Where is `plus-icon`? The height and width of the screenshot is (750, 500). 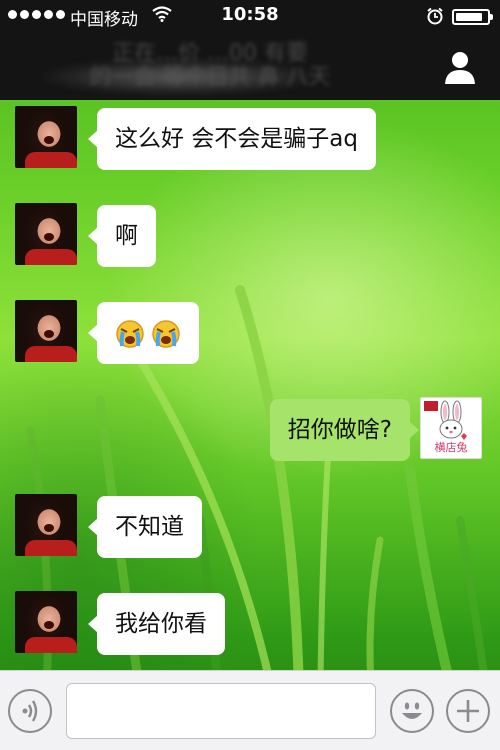
plus-icon is located at coordinates (468, 711).